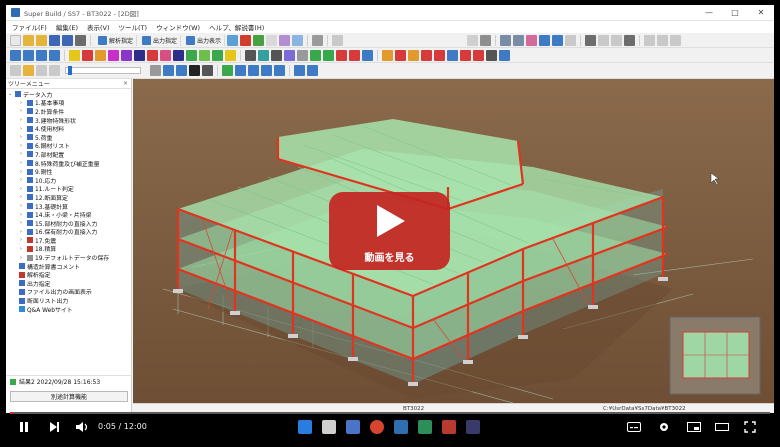  I want to click on tree-item: › 11.ルート判定, so click(68, 189).